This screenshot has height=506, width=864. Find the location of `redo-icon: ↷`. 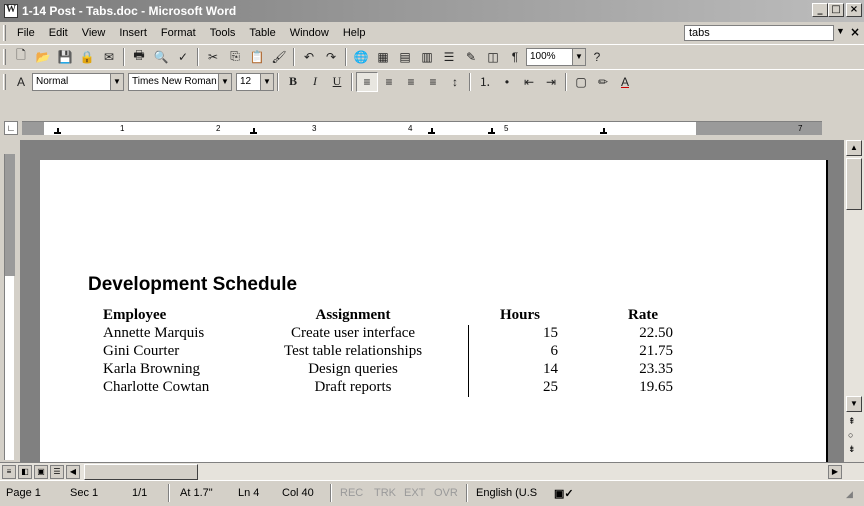

redo-icon: ↷ is located at coordinates (331, 57).